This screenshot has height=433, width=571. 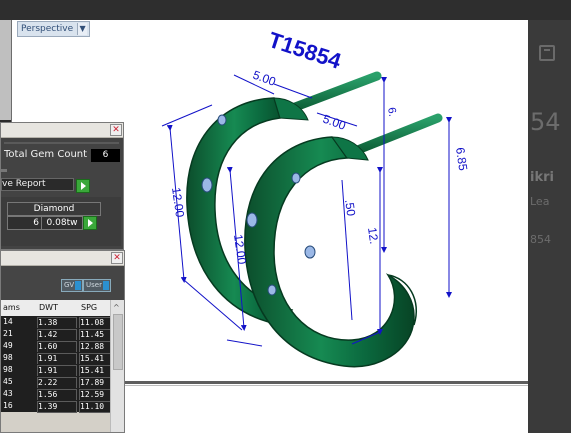 What do you see at coordinates (545, 122) in the screenshot?
I see `right-panel-heading: 54` at bounding box center [545, 122].